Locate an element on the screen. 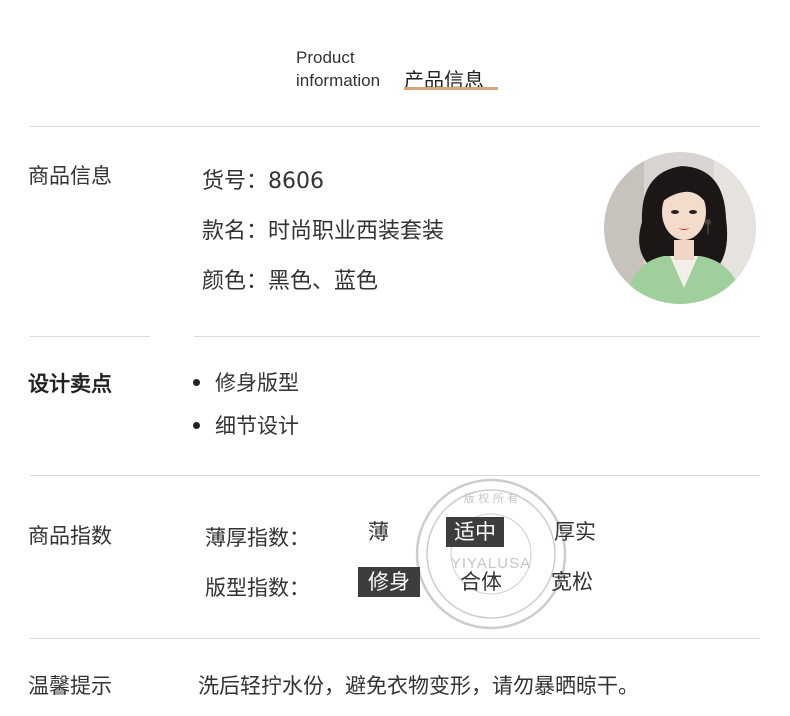 Image resolution: width=790 pixels, height=716 pixels. section-title-design: 设计卖点 is located at coordinates (70, 384).